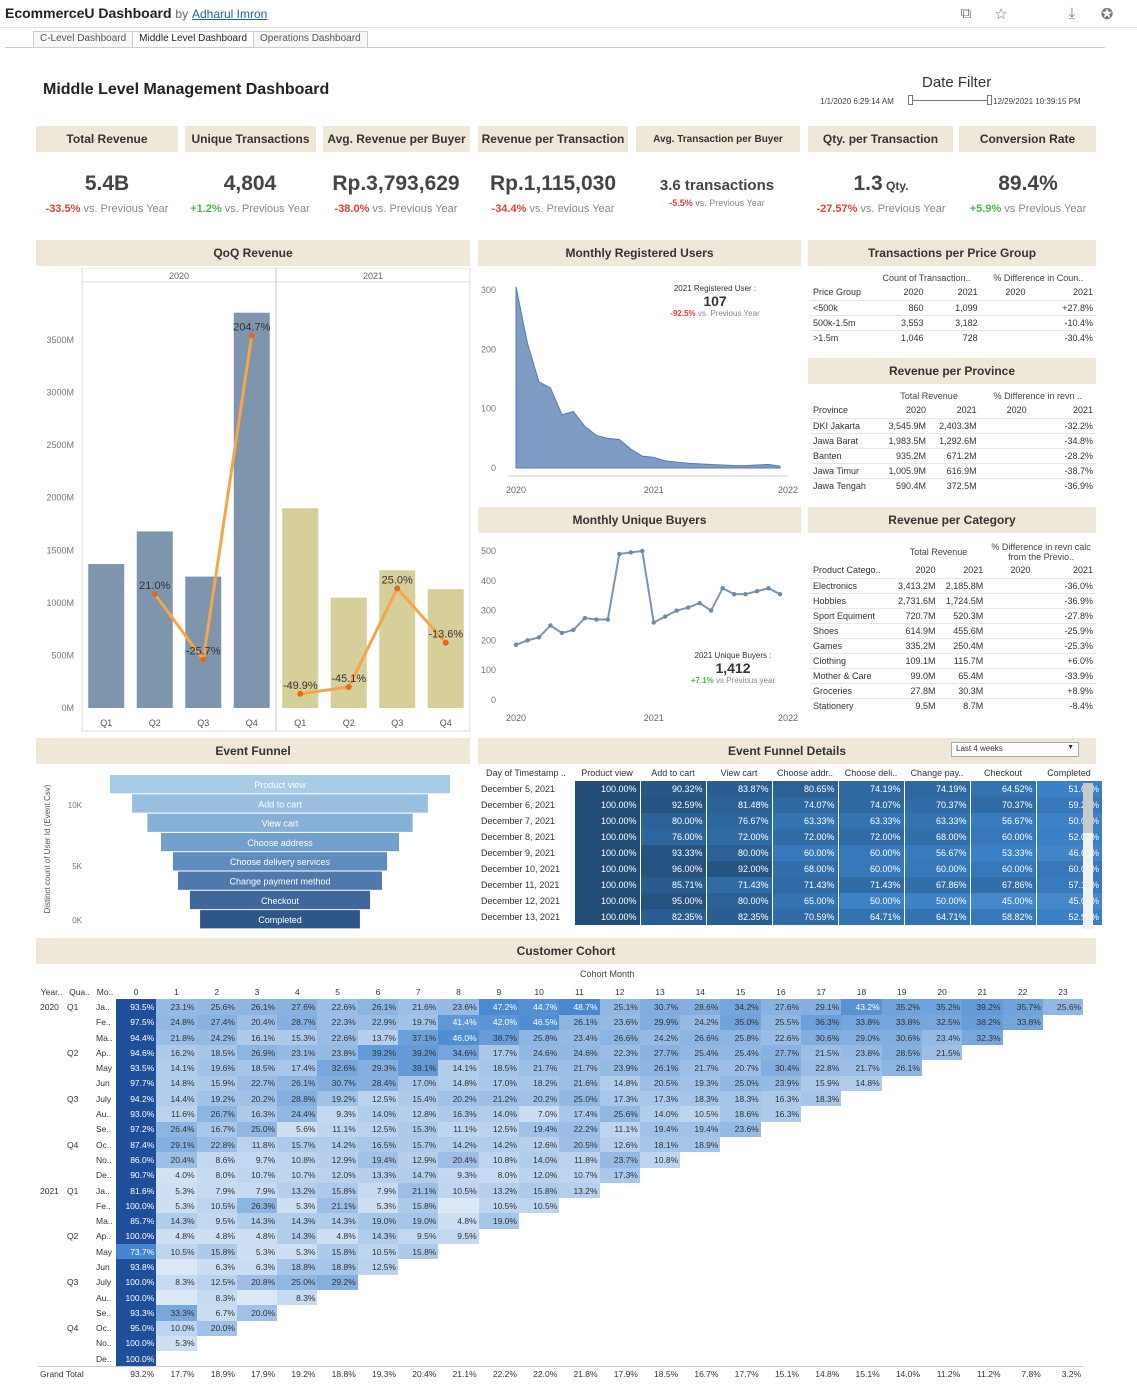 The width and height of the screenshot is (1137, 1391). I want to click on table-column-header: Add to cart, so click(673, 773).